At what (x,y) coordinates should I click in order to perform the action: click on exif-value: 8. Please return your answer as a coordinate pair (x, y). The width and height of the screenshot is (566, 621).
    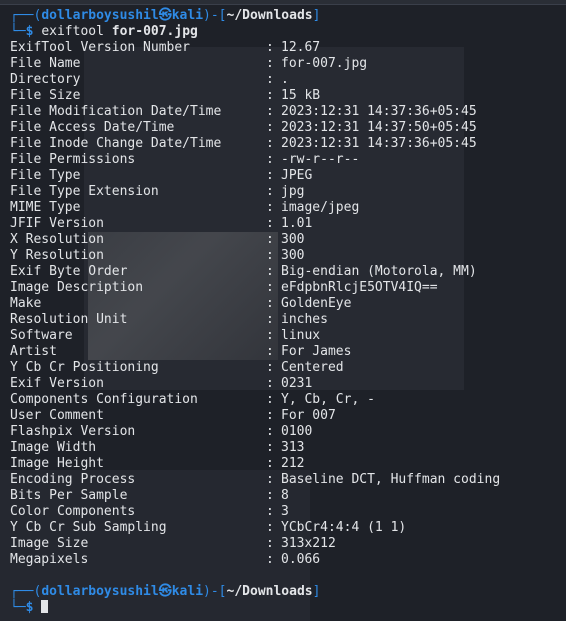
    Looking at the image, I should click on (285, 495).